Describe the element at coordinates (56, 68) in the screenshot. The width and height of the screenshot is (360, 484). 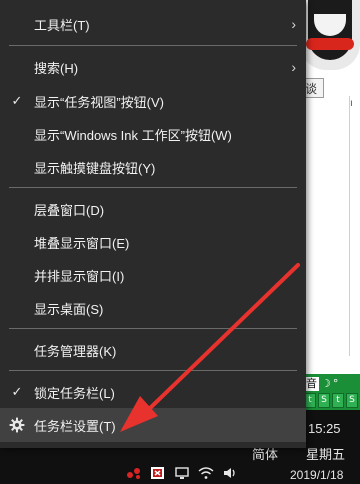
I see `menu-item-label: 搜索(H)` at that location.